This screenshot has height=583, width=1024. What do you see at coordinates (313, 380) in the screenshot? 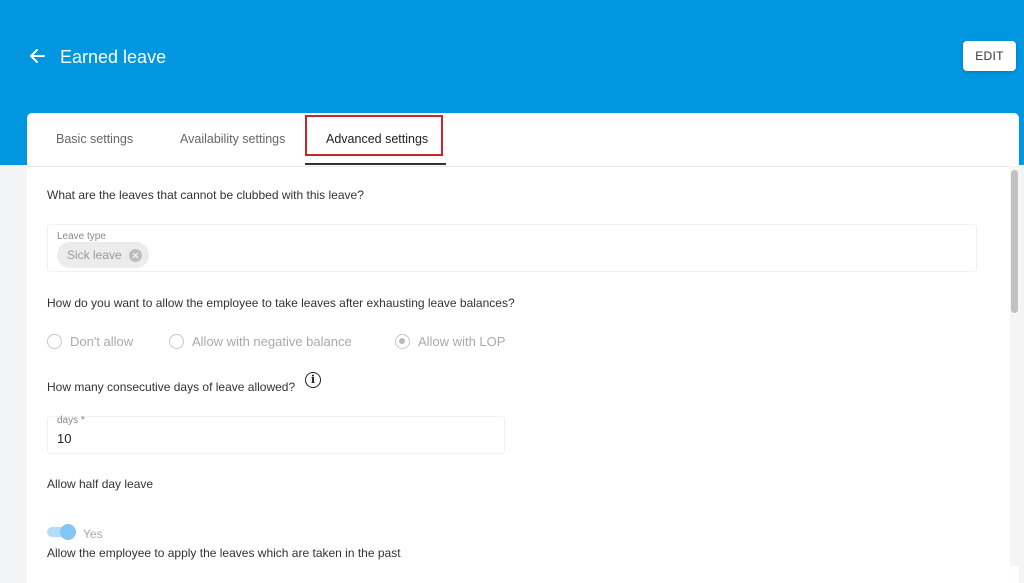
I see `info-icon: i` at bounding box center [313, 380].